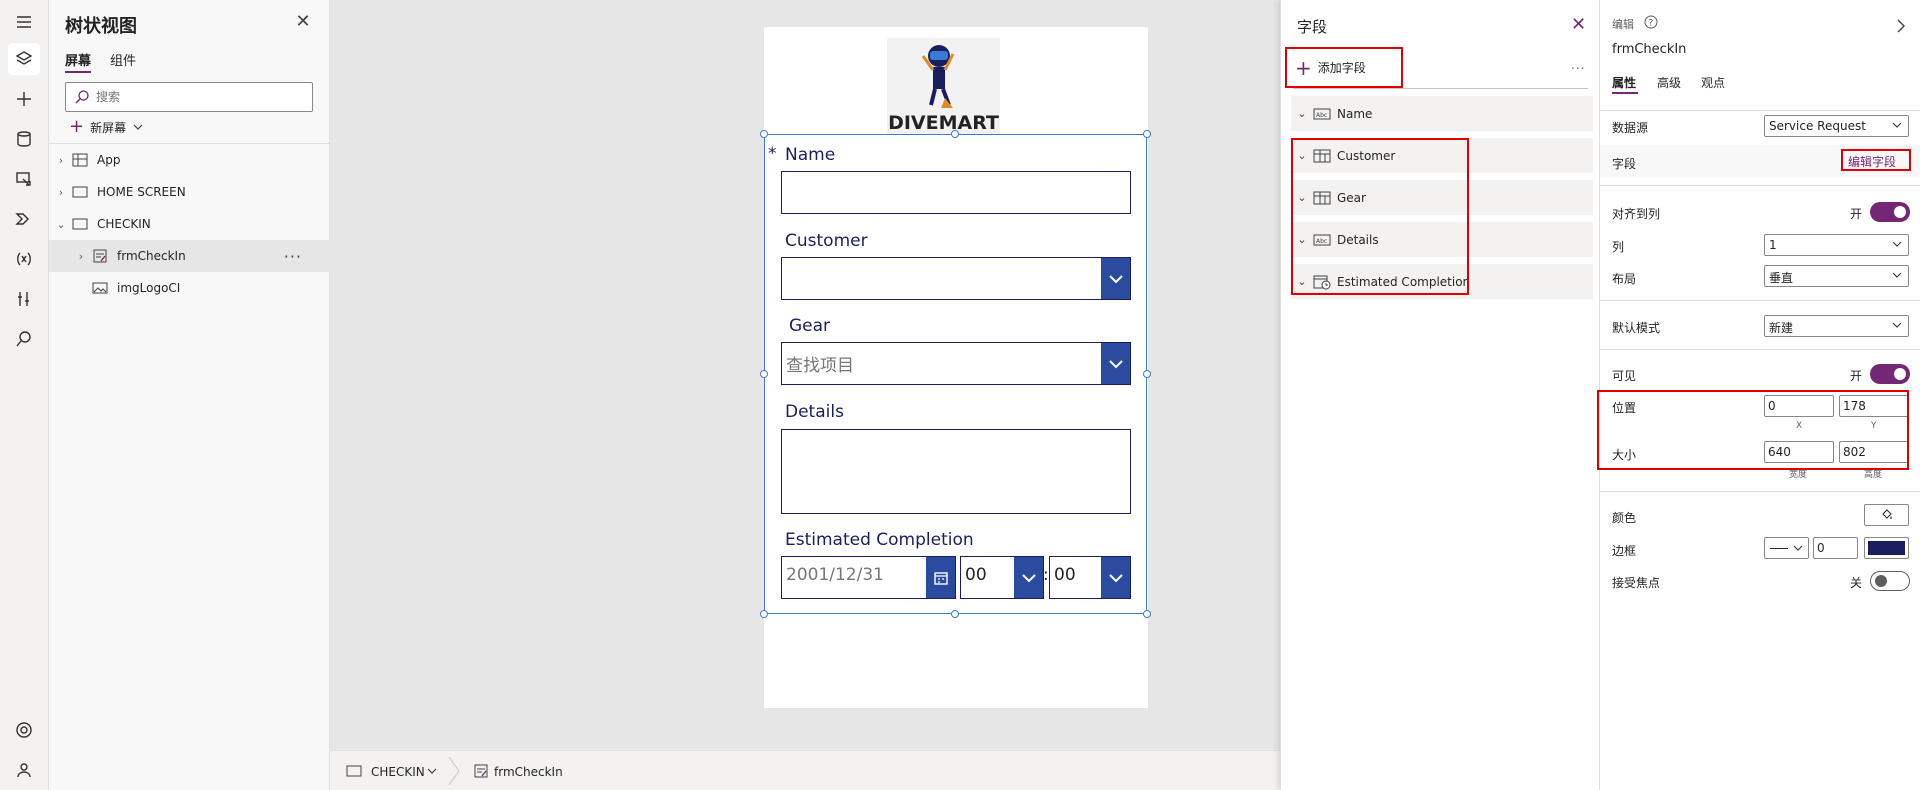 The width and height of the screenshot is (1920, 790). What do you see at coordinates (1312, 27) in the screenshot?
I see `fields-panel-title: 字段` at bounding box center [1312, 27].